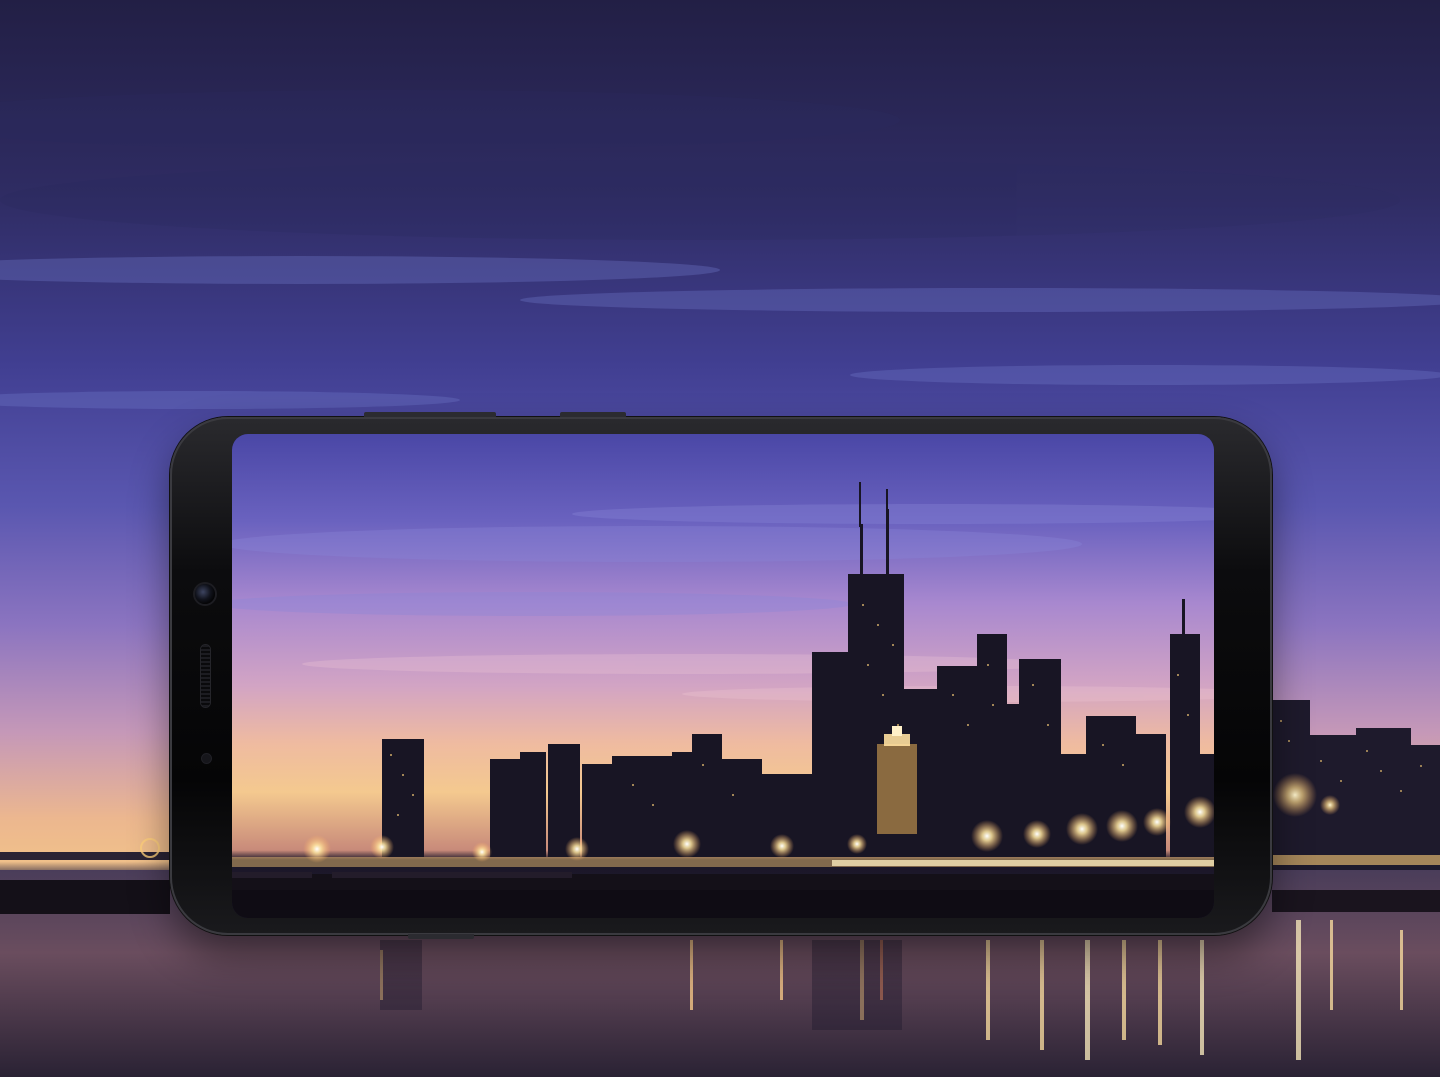 The height and width of the screenshot is (1077, 1440). I want to click on front-camera-icon, so click(205, 594).